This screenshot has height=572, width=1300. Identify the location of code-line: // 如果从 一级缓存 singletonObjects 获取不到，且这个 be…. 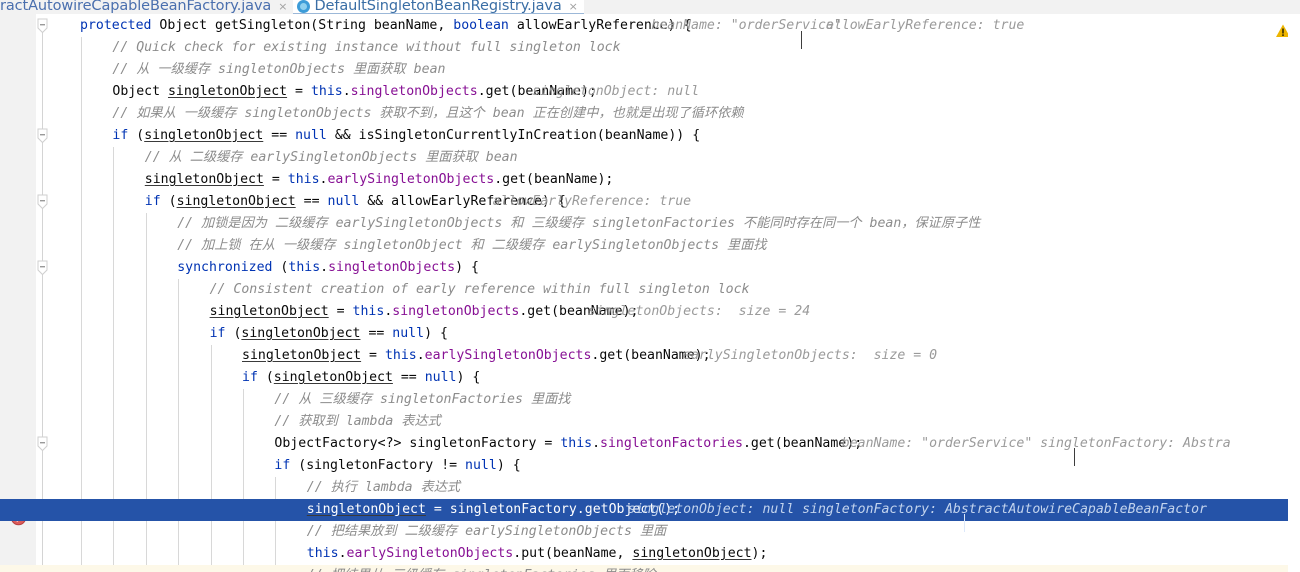
(650, 114).